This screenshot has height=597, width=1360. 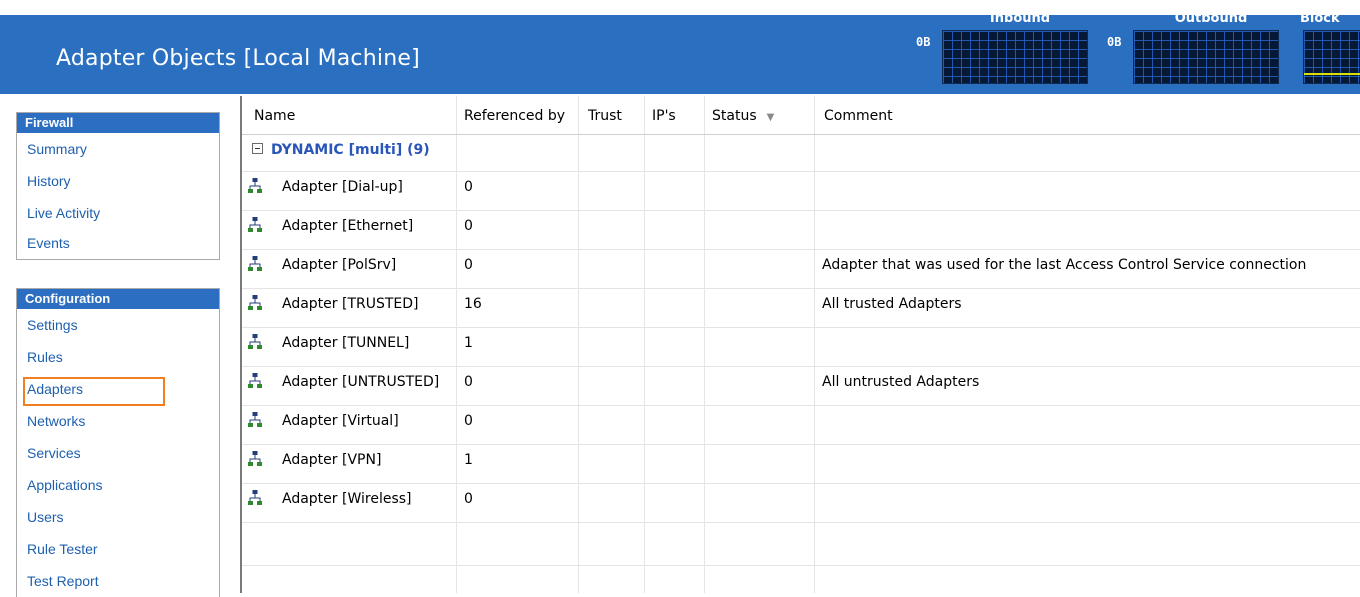 I want to click on block-meter-label: Block, so click(x=1320, y=20).